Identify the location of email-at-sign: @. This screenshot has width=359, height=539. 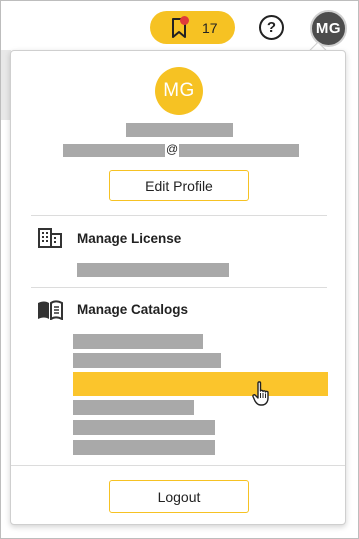
(172, 149).